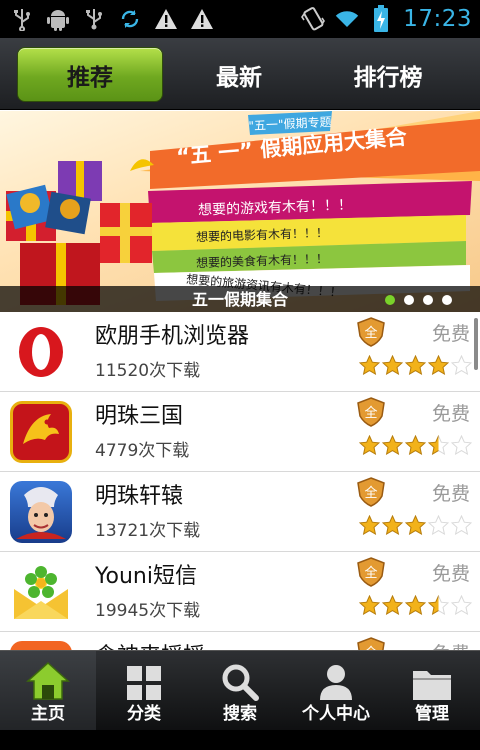 The height and width of the screenshot is (750, 480). Describe the element at coordinates (148, 611) in the screenshot. I see `download-count: 19945次下载` at that location.